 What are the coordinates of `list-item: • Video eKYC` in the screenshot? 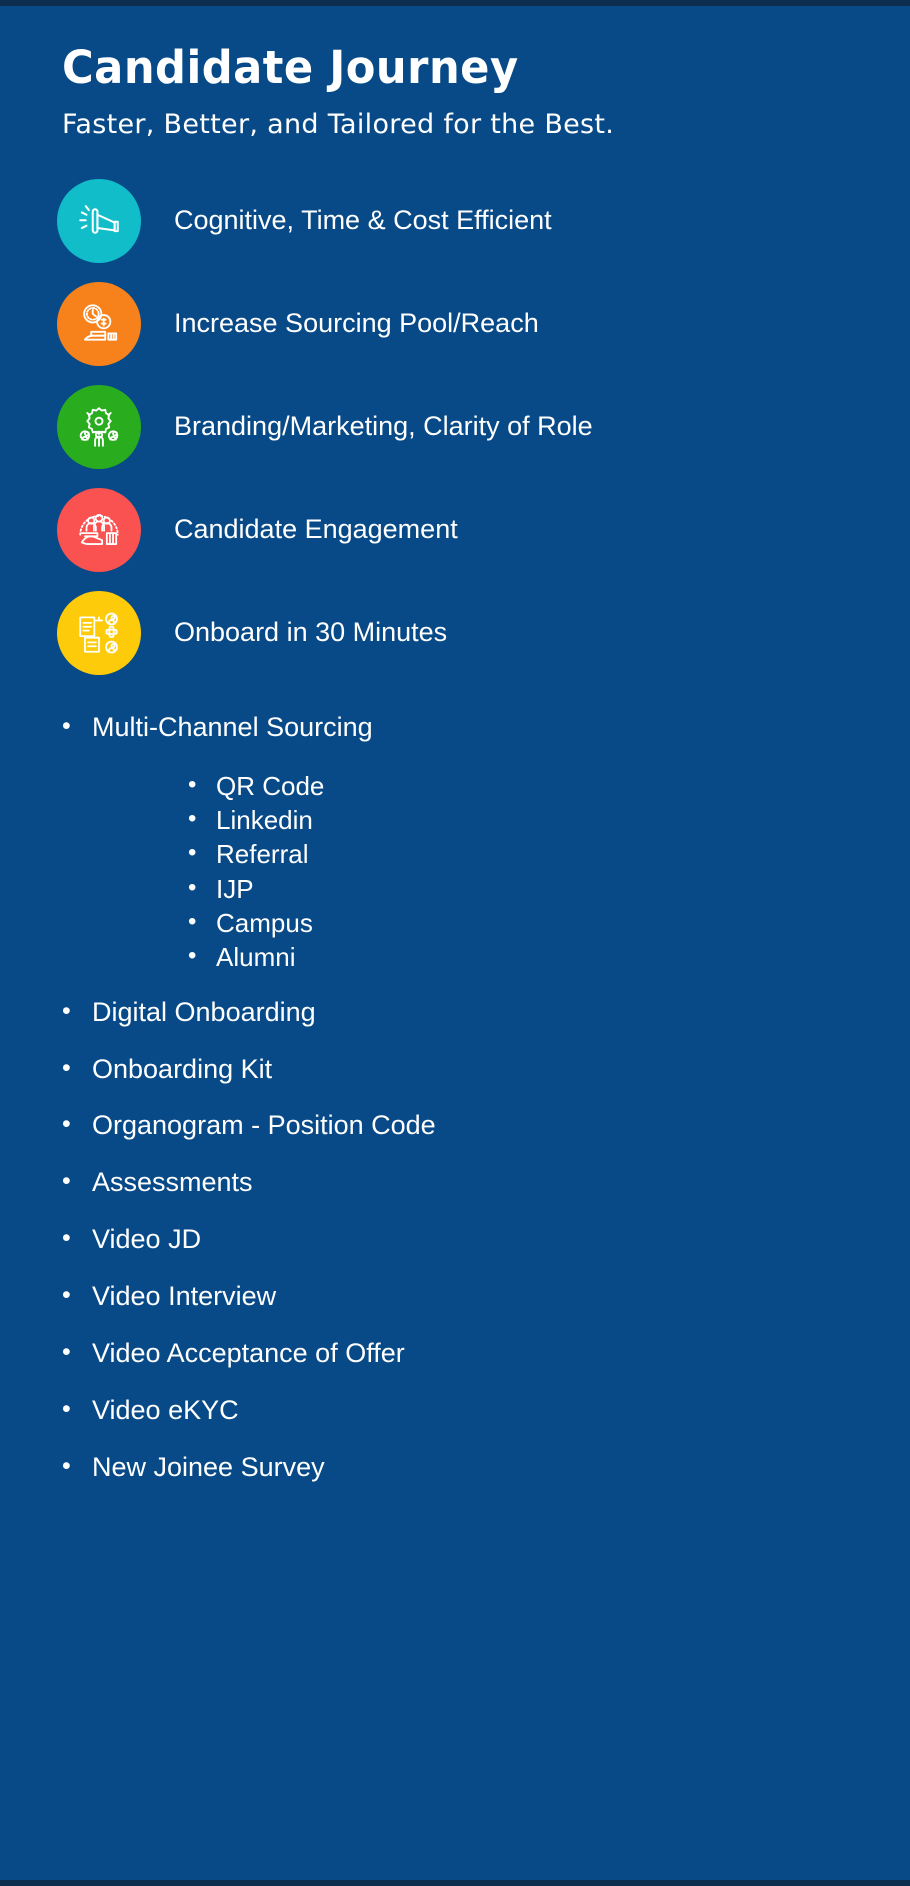 It's located at (486, 1411).